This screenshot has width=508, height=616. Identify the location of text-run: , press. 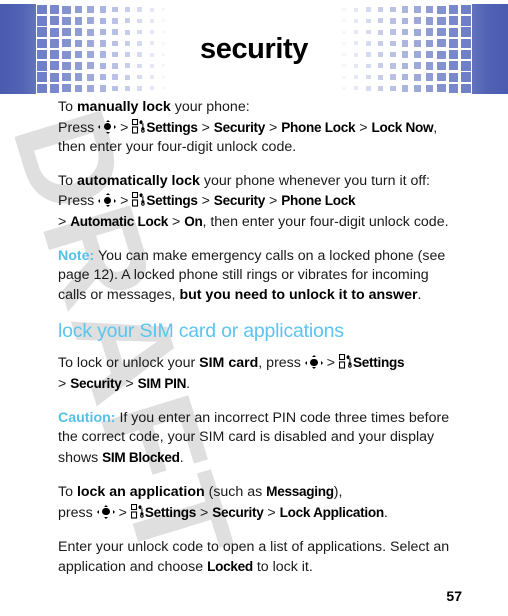
(281, 363).